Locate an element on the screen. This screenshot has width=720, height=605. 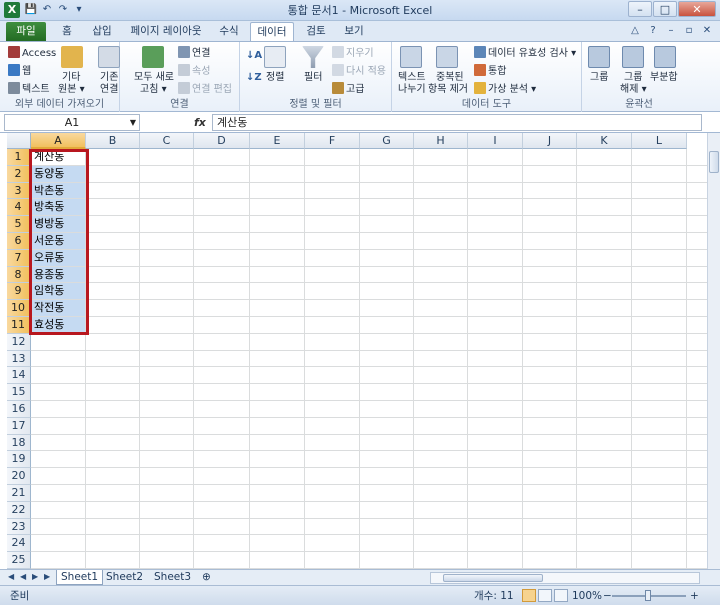
row-header: 6 is located at coordinates (19, 241).